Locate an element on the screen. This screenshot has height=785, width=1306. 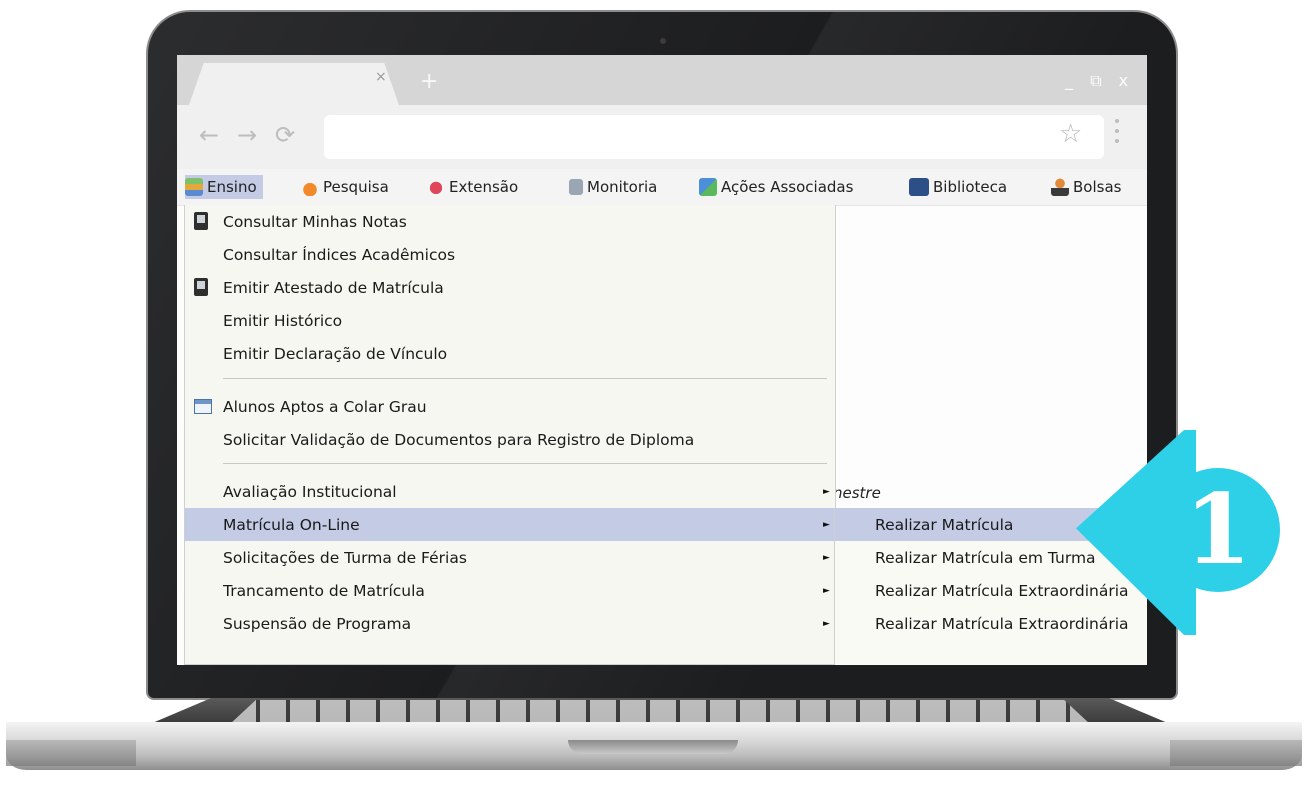
address-bar is located at coordinates (714, 137).